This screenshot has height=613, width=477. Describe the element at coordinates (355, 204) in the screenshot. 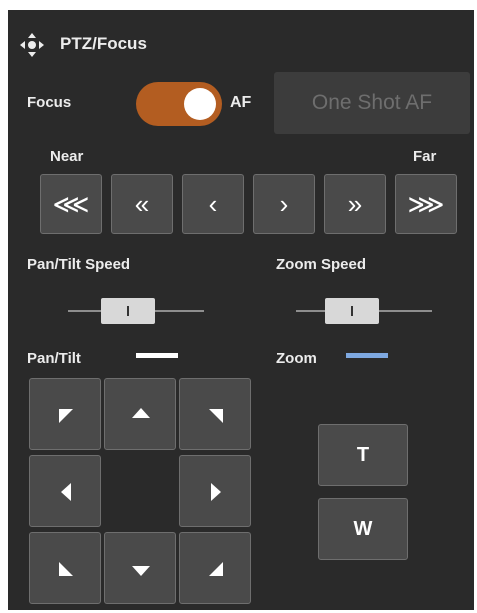

I see `focus-far-medium-button: »` at that location.